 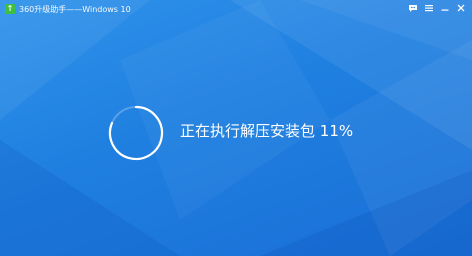 I want to click on upgrade-icon: ↑, so click(x=10, y=9).